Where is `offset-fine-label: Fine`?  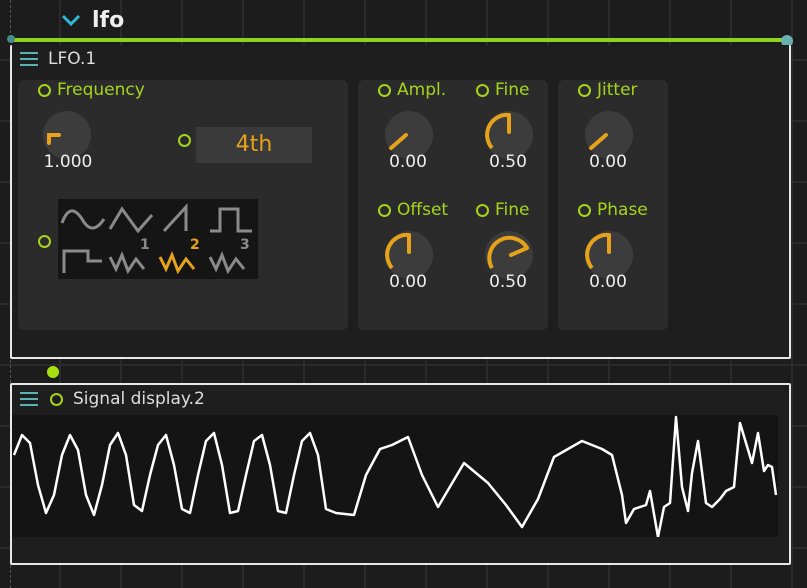 offset-fine-label: Fine is located at coordinates (503, 210).